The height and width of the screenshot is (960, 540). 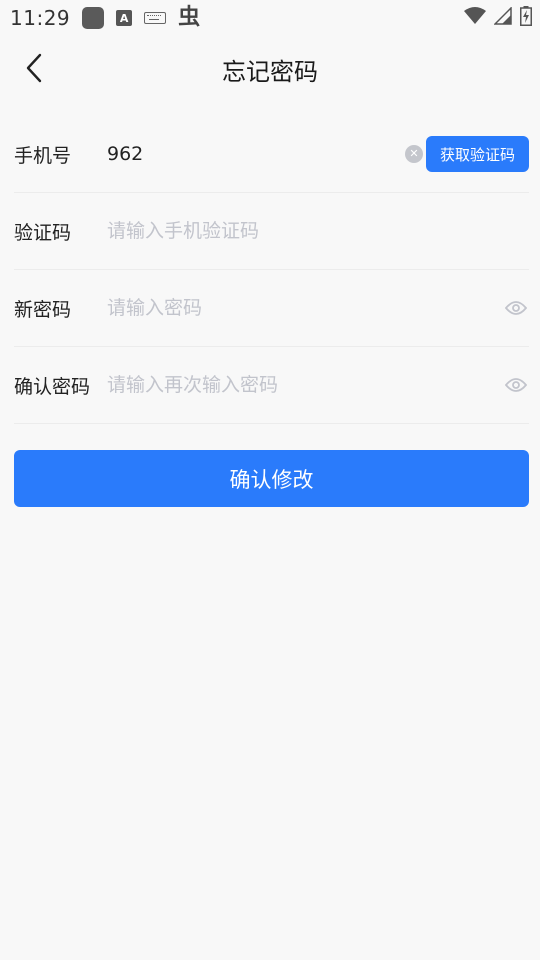 I want to click on code-row: 验证码, so click(x=271, y=231).